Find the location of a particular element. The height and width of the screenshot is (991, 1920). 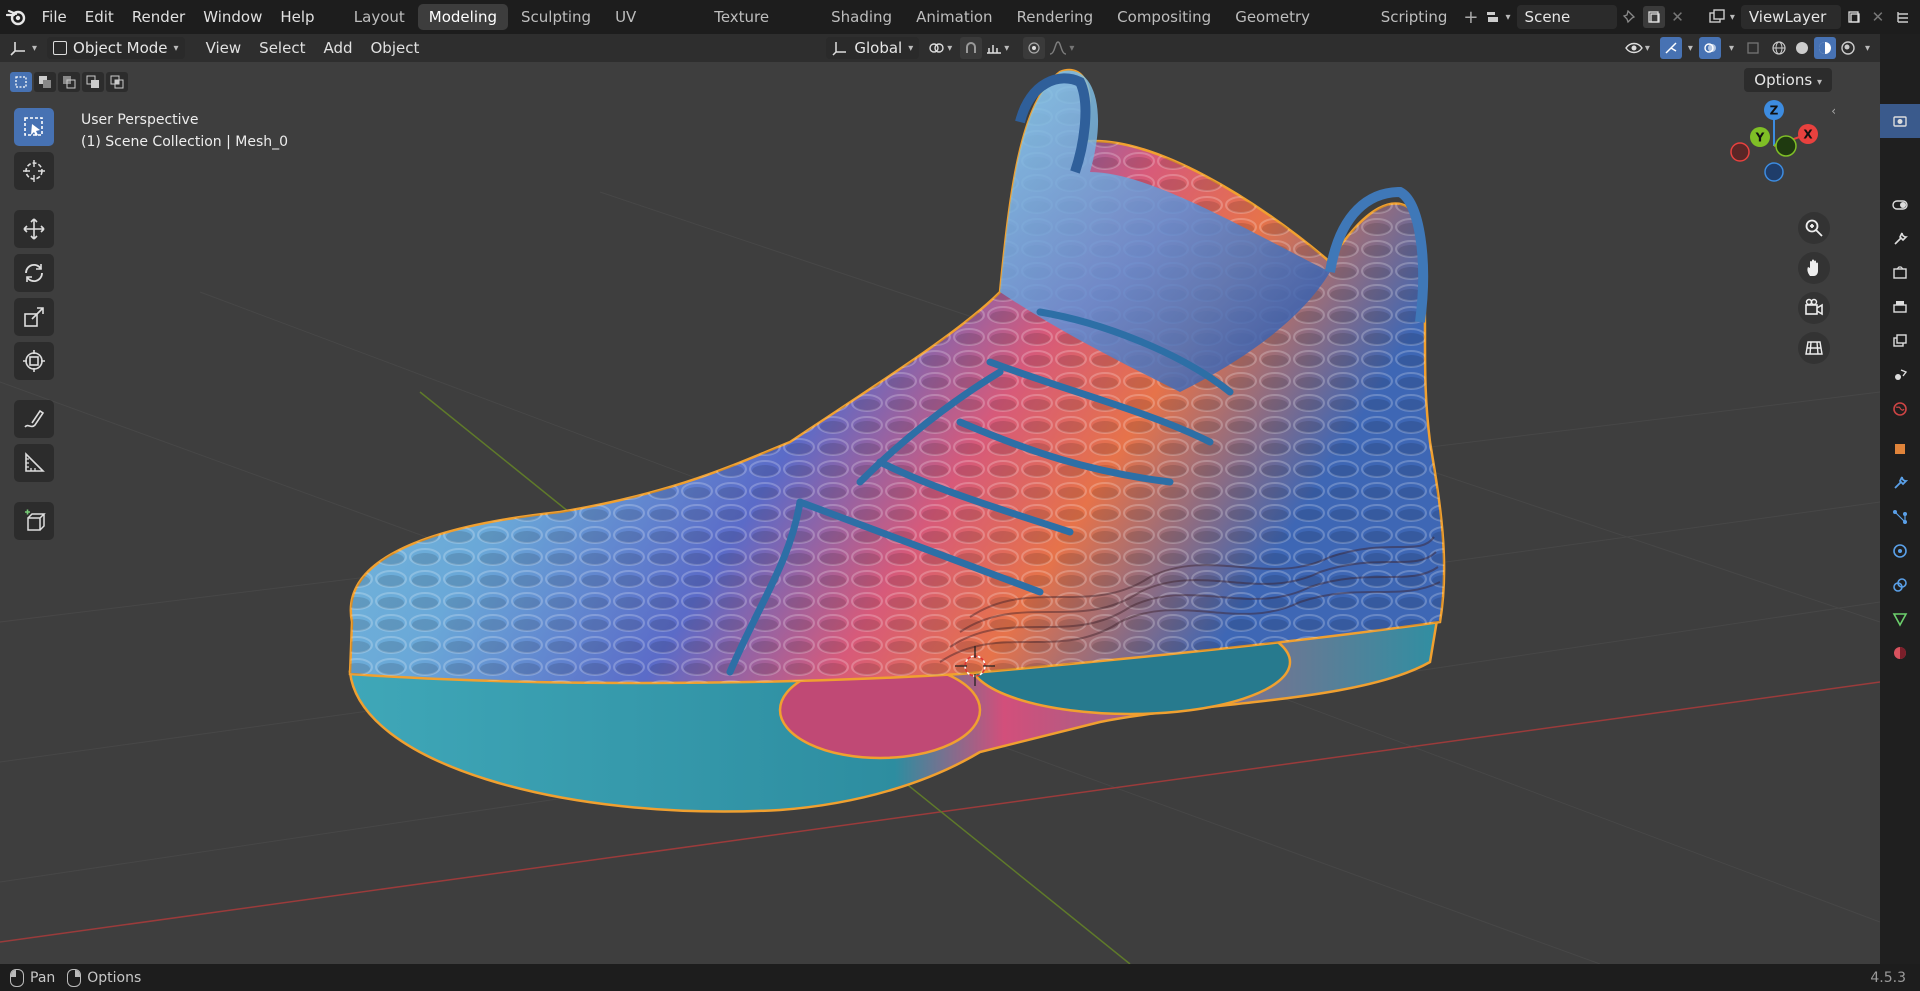

tool-properties-icon is located at coordinates (1900, 121).